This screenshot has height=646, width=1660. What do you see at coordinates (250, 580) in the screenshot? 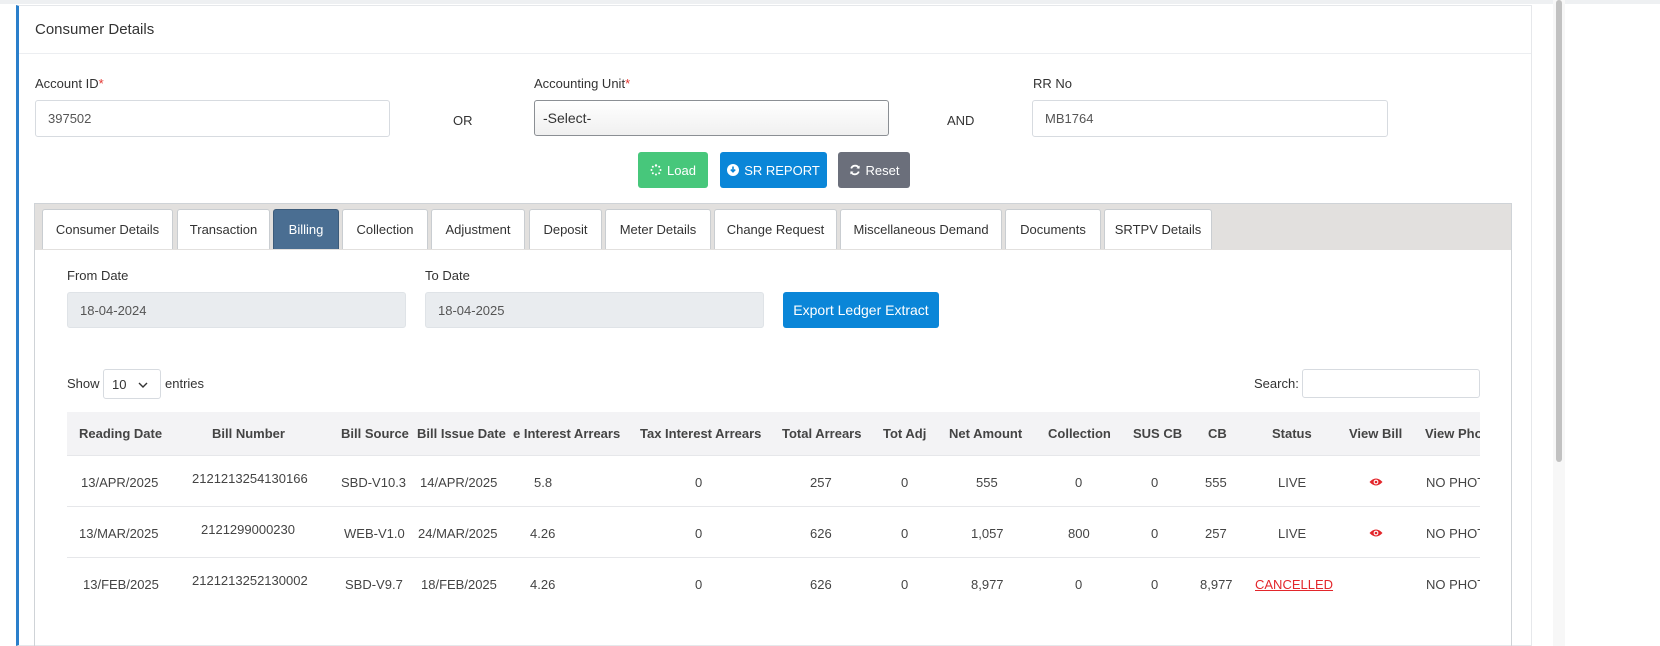
I see `cell-bill-number: 2121213252130002` at bounding box center [250, 580].